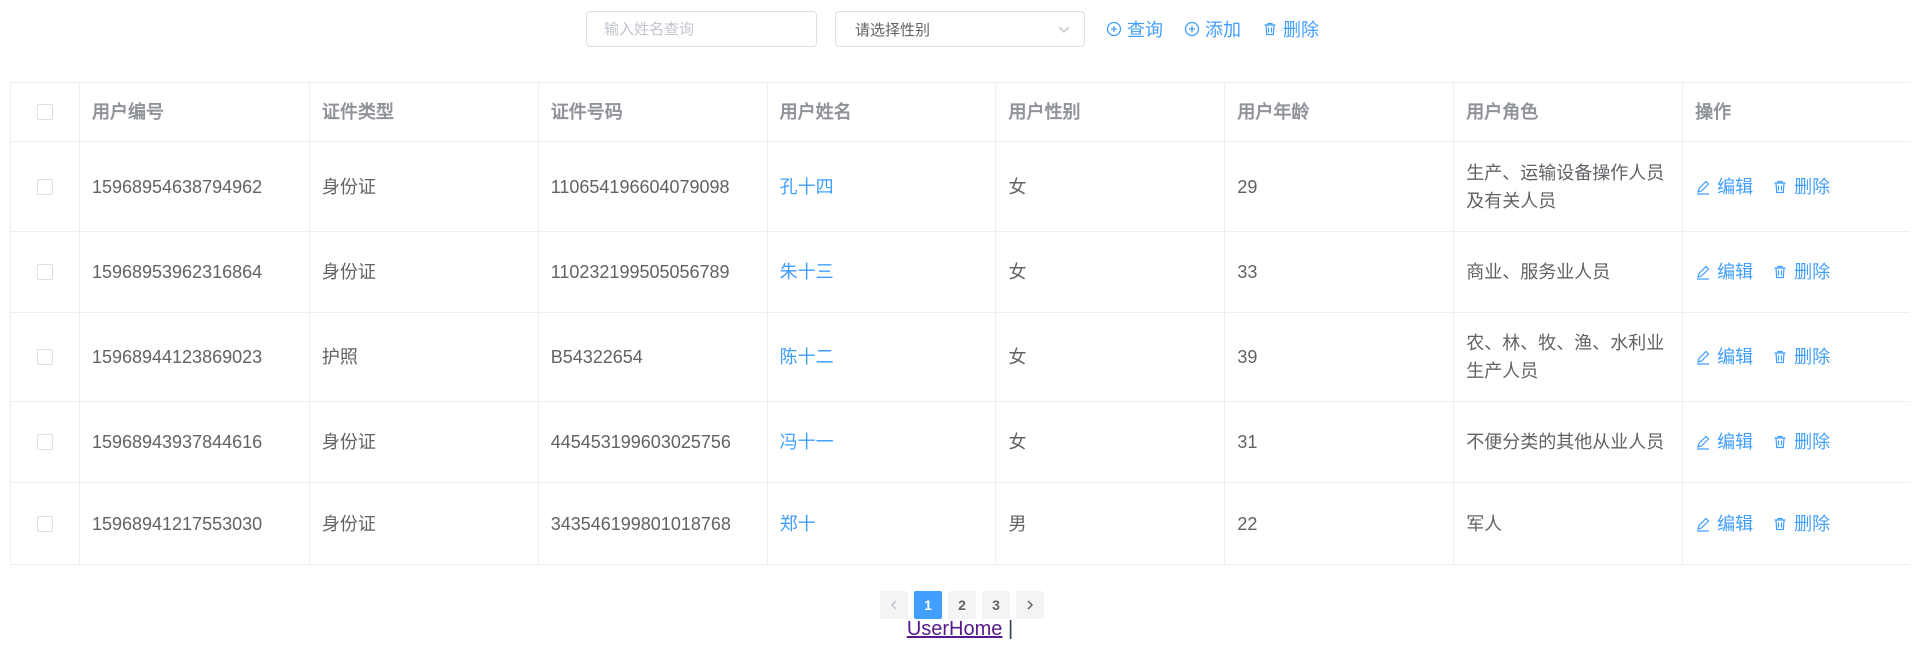 Image resolution: width=1920 pixels, height=650 pixels. Describe the element at coordinates (1340, 186) in the screenshot. I see `age-cell: 29` at that location.